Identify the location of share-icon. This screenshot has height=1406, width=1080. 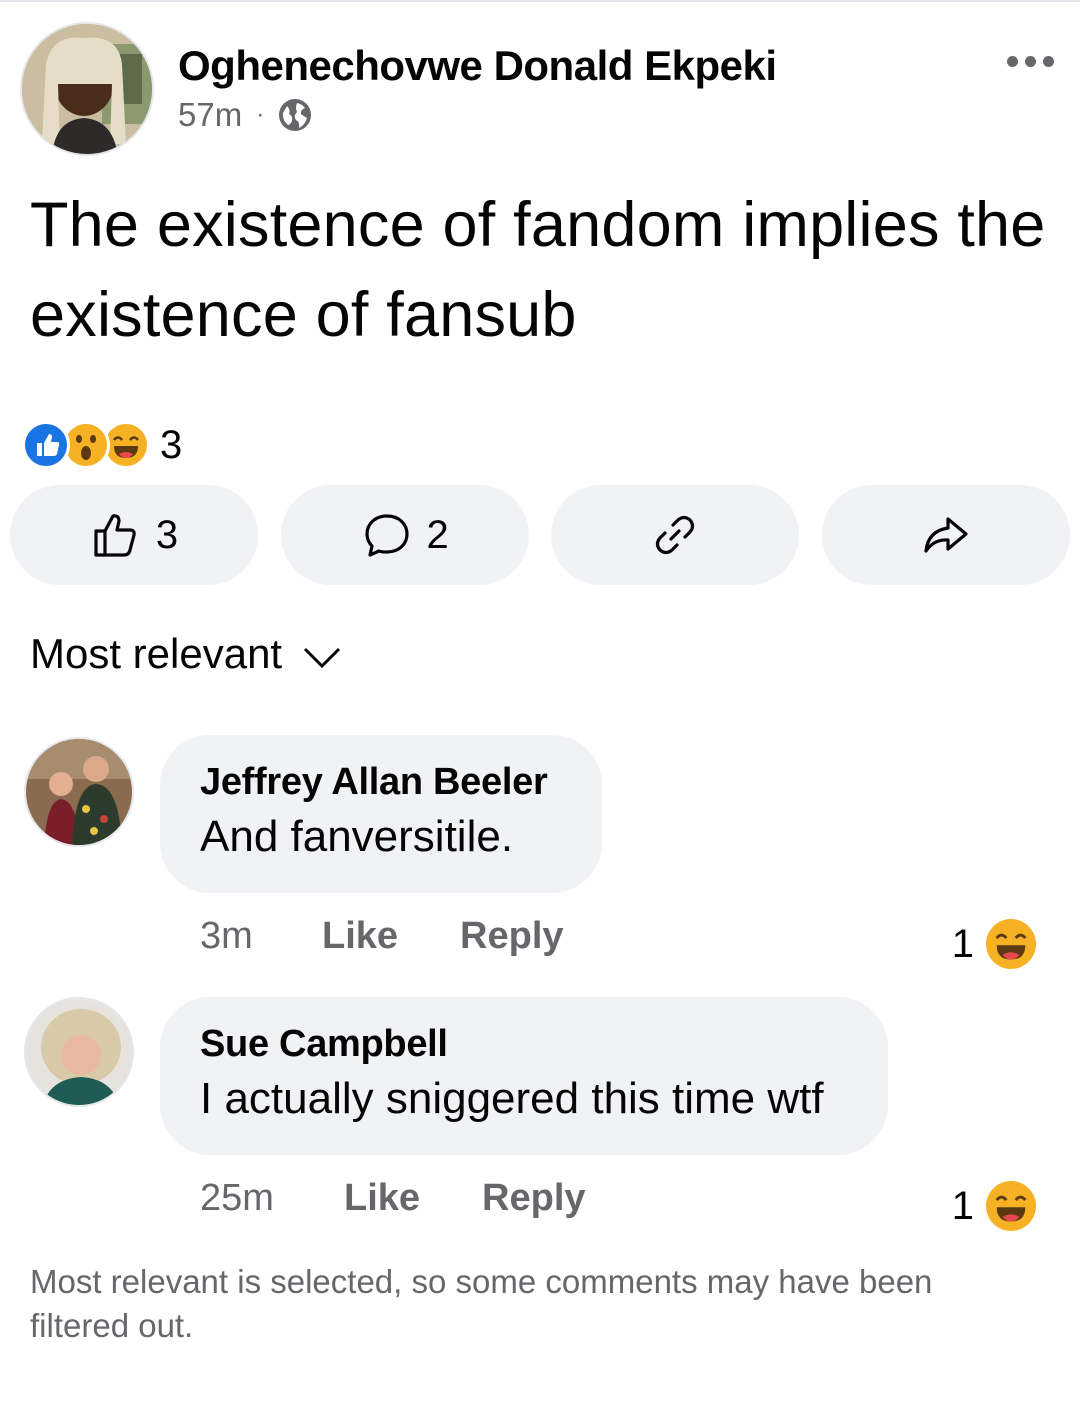
(946, 535).